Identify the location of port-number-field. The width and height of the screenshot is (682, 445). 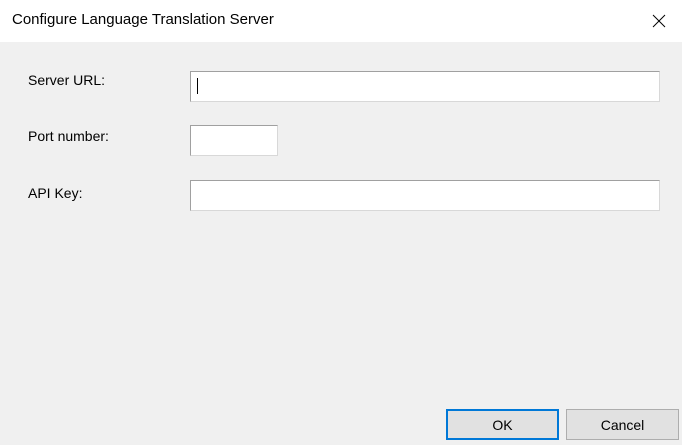
(234, 140).